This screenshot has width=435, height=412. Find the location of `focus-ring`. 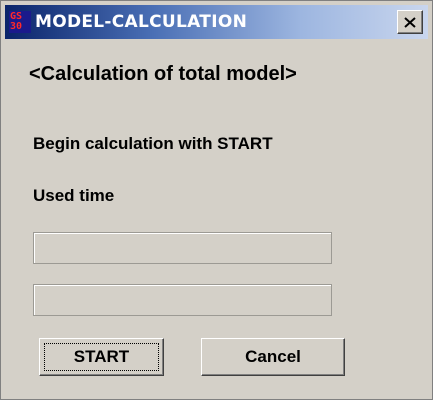

focus-ring is located at coordinates (101, 357).